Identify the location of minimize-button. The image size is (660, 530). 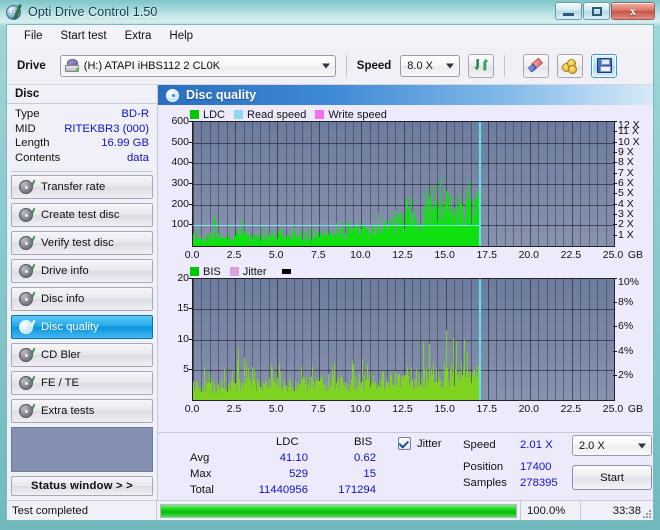
(568, 11).